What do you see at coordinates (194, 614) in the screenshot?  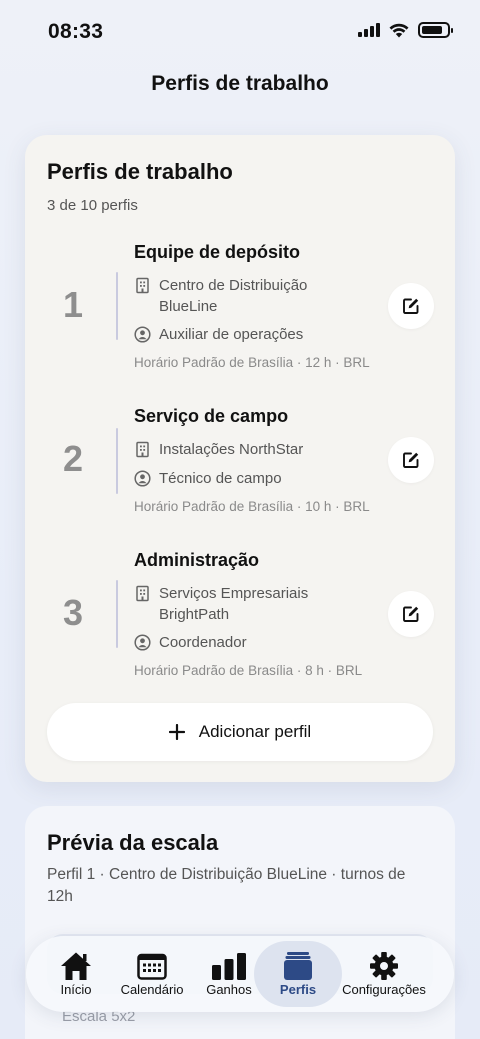 I see `company-line-2: BrightPath` at bounding box center [194, 614].